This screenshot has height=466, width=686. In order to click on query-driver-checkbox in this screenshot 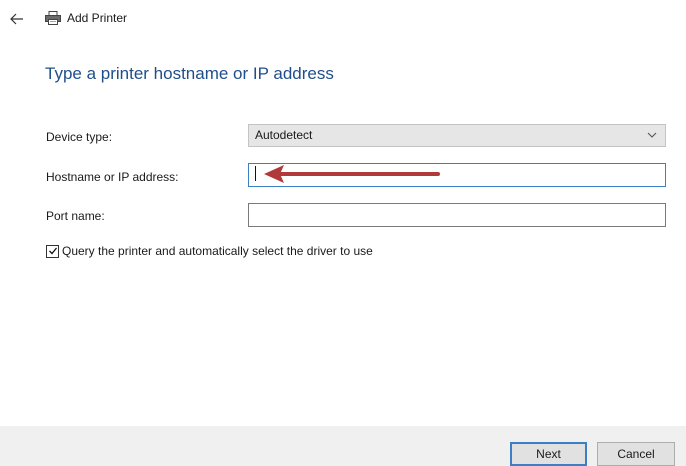, I will do `click(52, 251)`.